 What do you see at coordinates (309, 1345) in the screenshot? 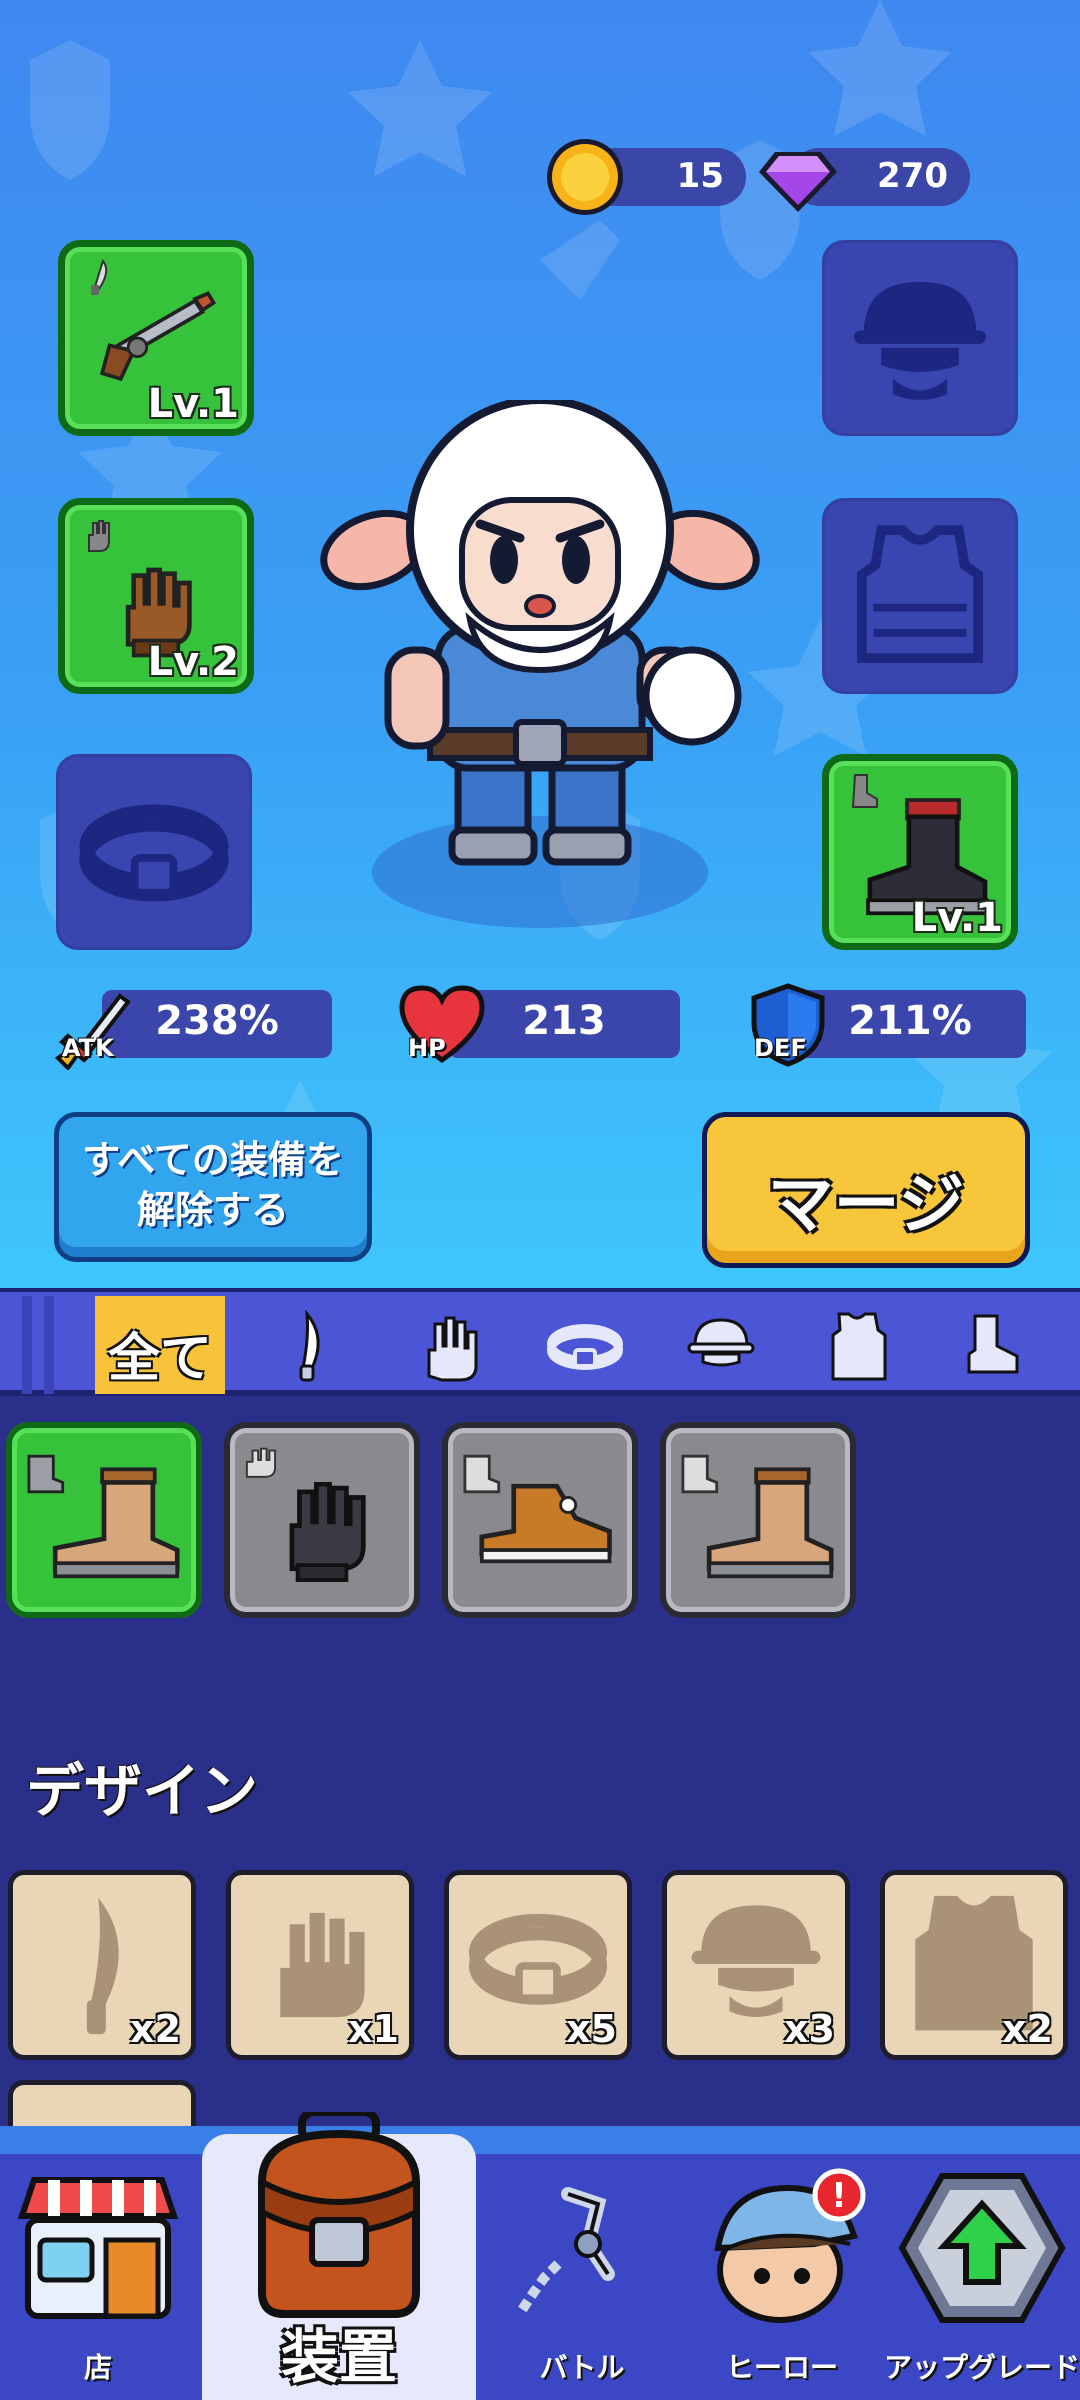
I see `knife-icon` at bounding box center [309, 1345].